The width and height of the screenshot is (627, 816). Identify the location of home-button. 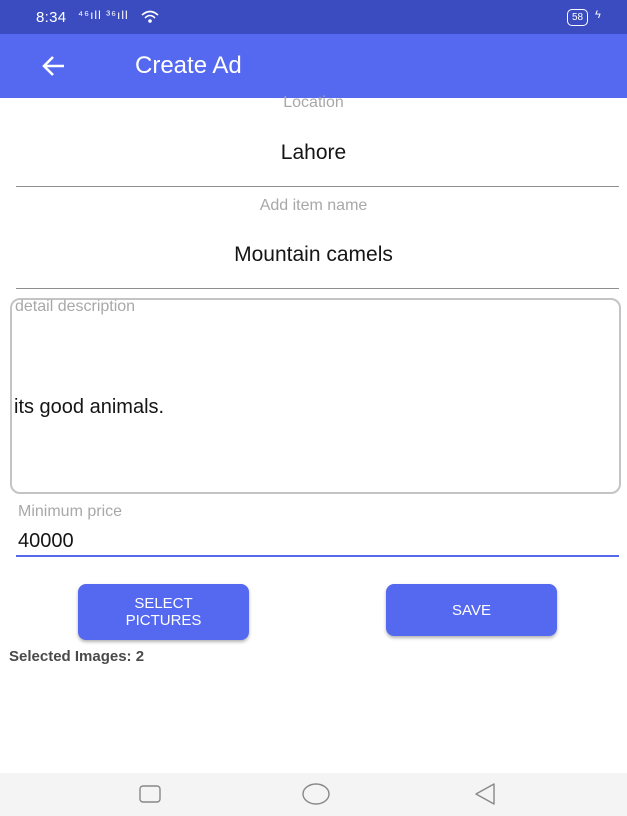
(315, 794).